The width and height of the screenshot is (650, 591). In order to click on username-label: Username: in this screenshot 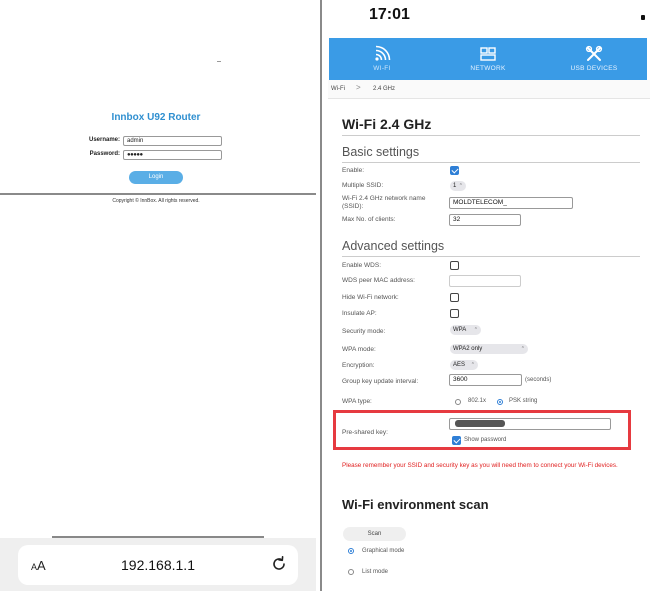, I will do `click(104, 140)`.